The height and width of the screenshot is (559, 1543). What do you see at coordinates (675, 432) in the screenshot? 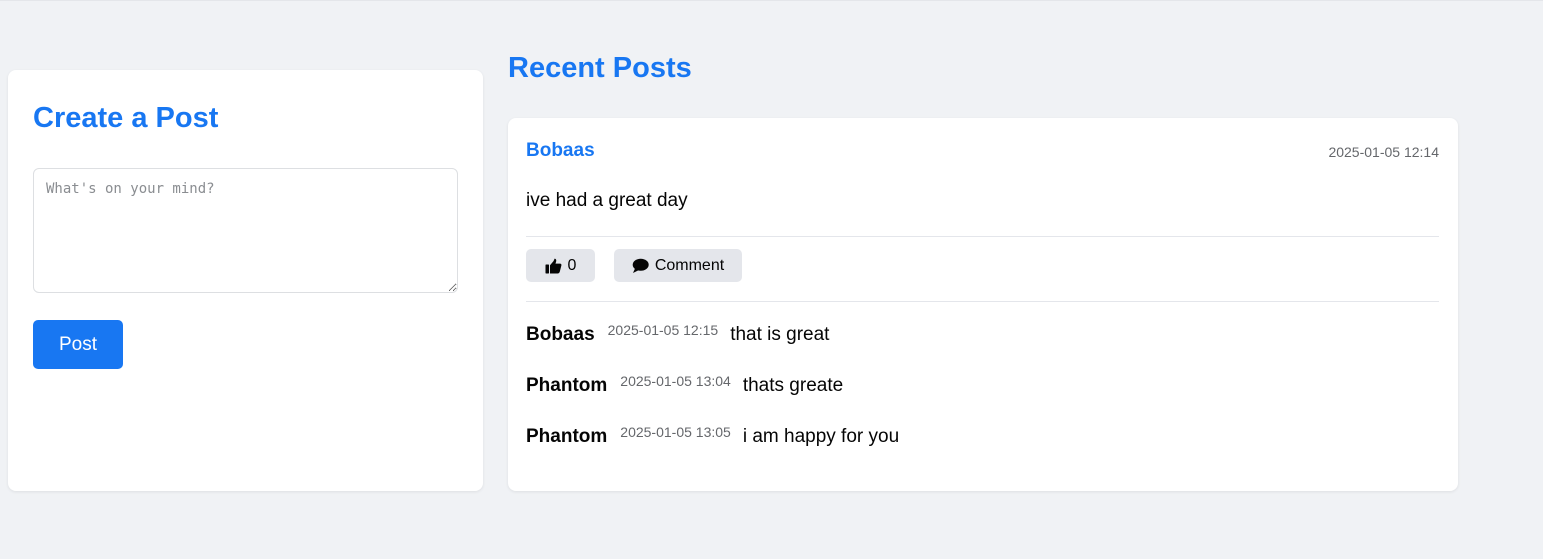
I see `comment-timestamp: 2025-01-05 13:05` at bounding box center [675, 432].